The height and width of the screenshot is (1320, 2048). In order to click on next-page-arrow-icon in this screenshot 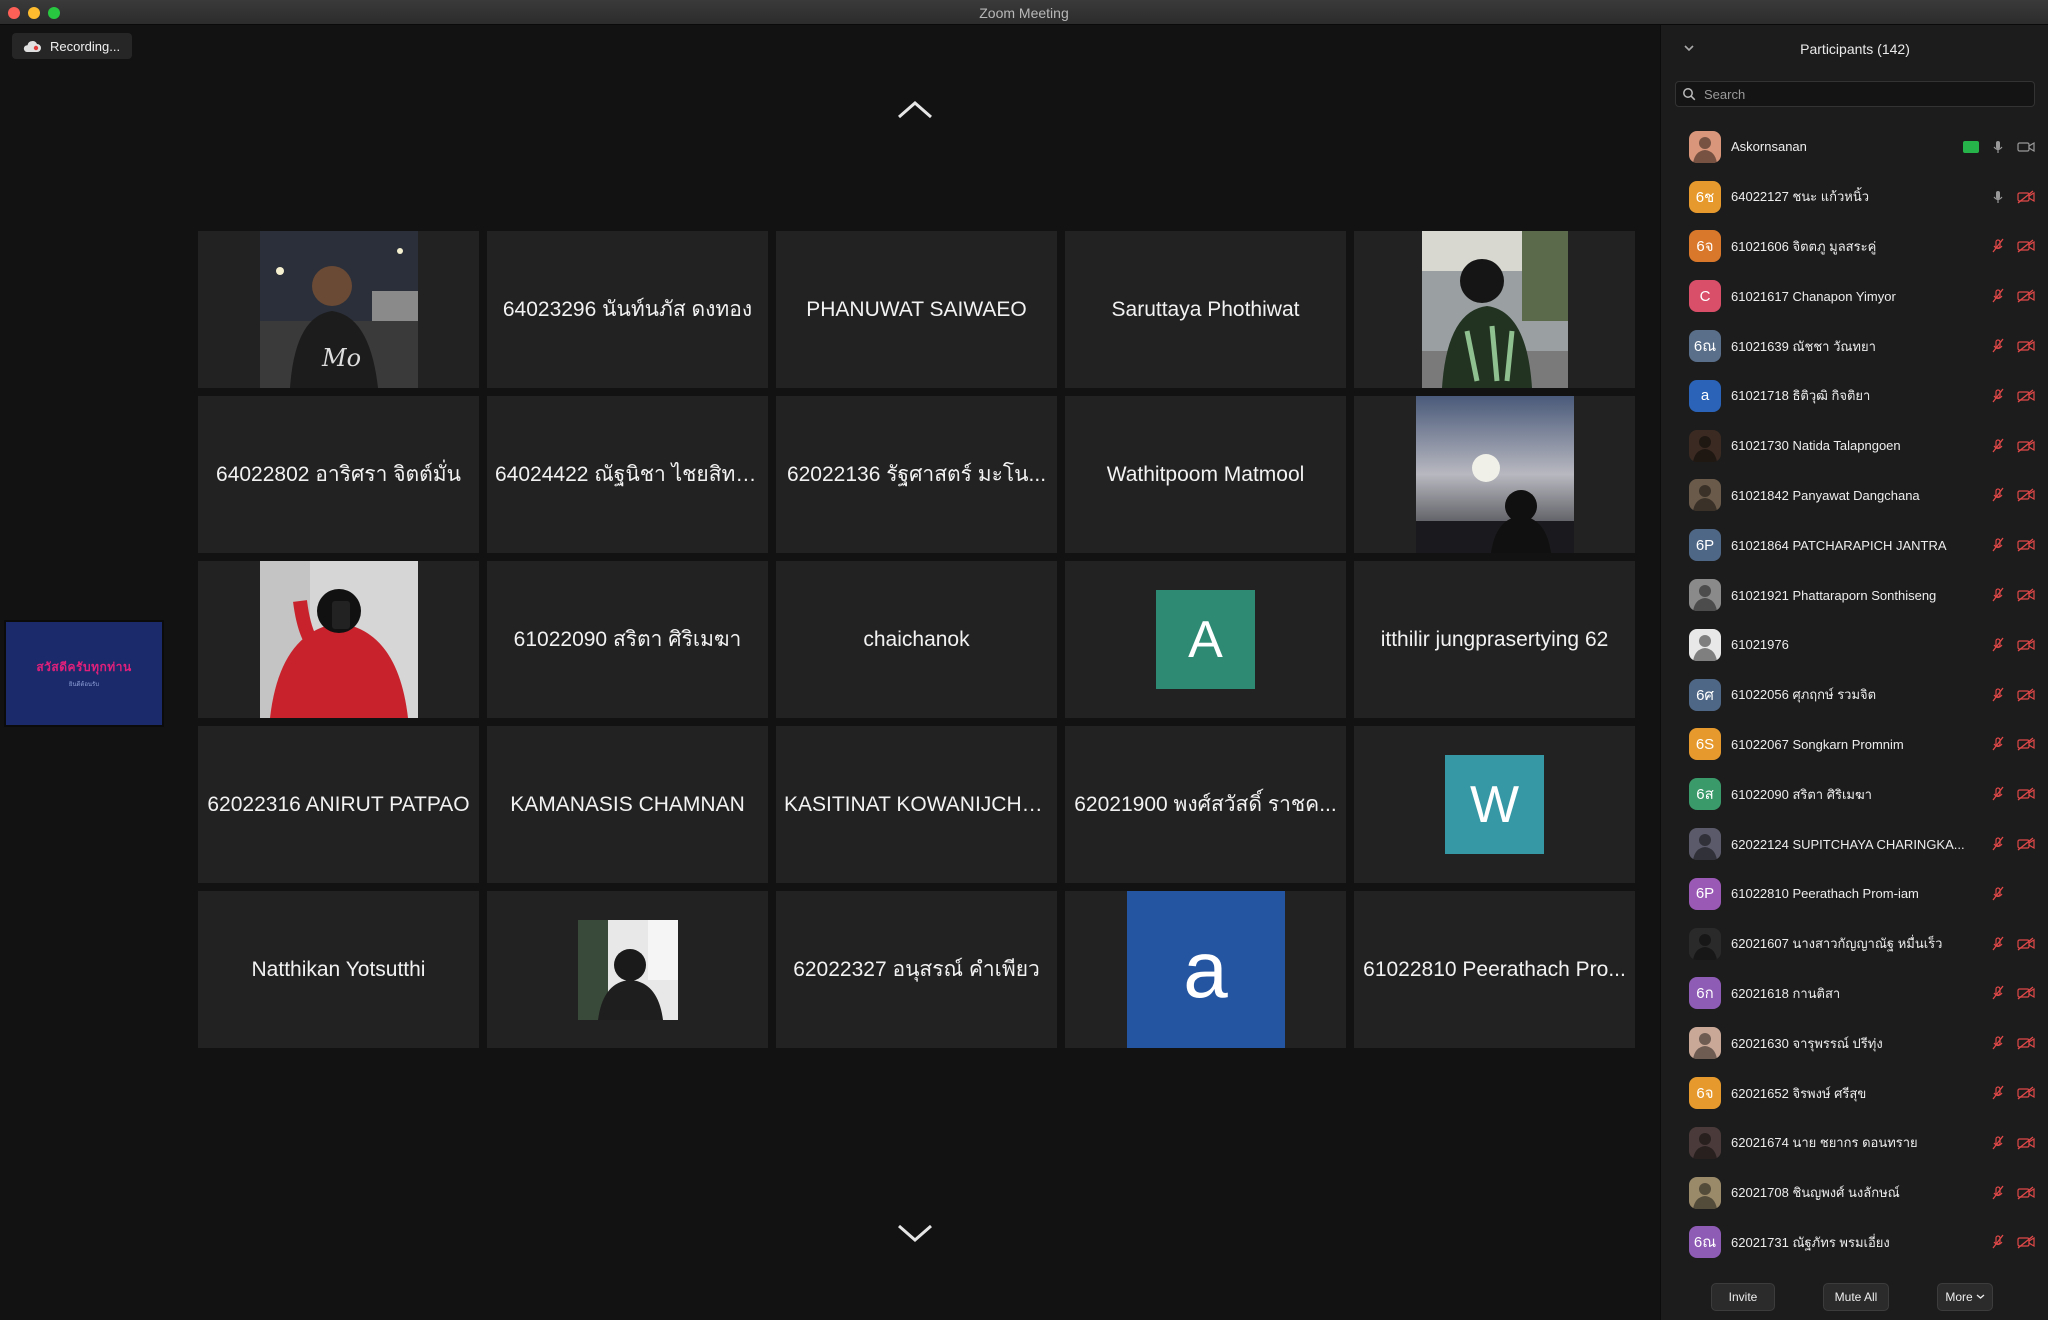, I will do `click(915, 1233)`.